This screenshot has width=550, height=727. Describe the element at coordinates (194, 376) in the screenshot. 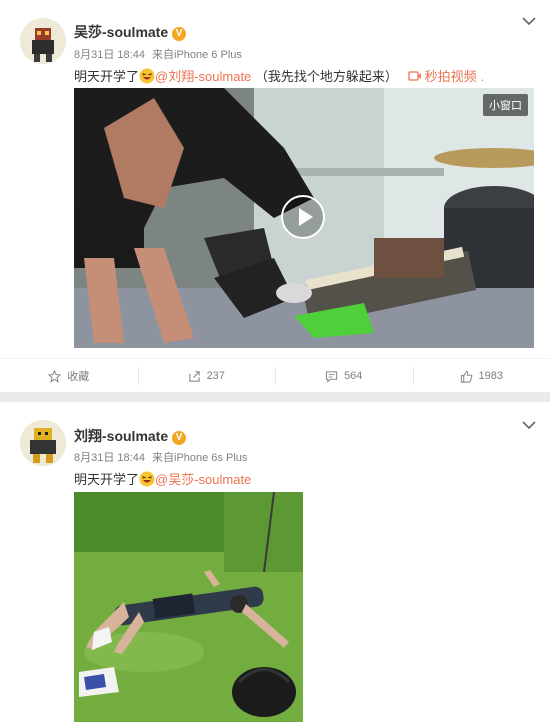

I see `repost-icon` at that location.